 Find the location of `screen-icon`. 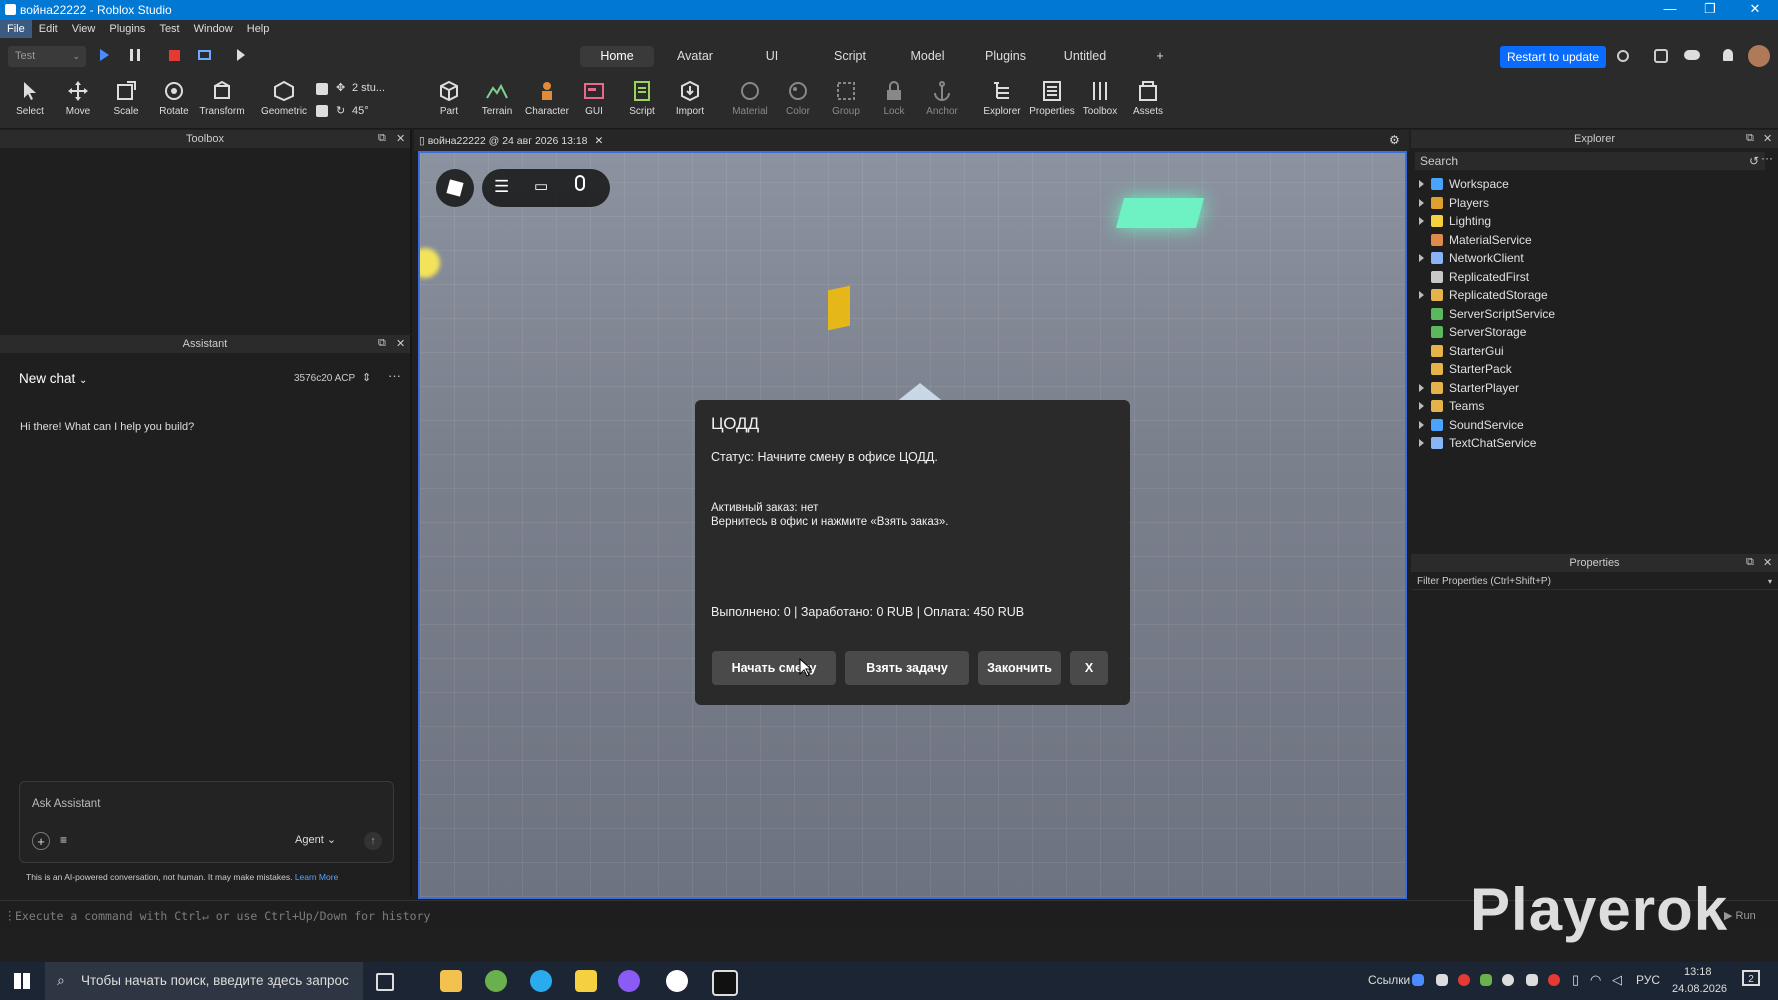

screen-icon is located at coordinates (204, 55).